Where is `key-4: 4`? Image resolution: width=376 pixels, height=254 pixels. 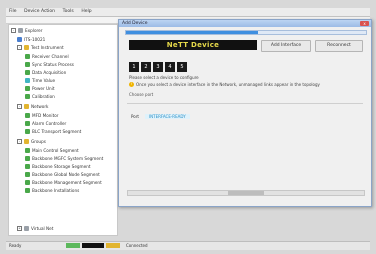 key-4: 4 is located at coordinates (170, 67).